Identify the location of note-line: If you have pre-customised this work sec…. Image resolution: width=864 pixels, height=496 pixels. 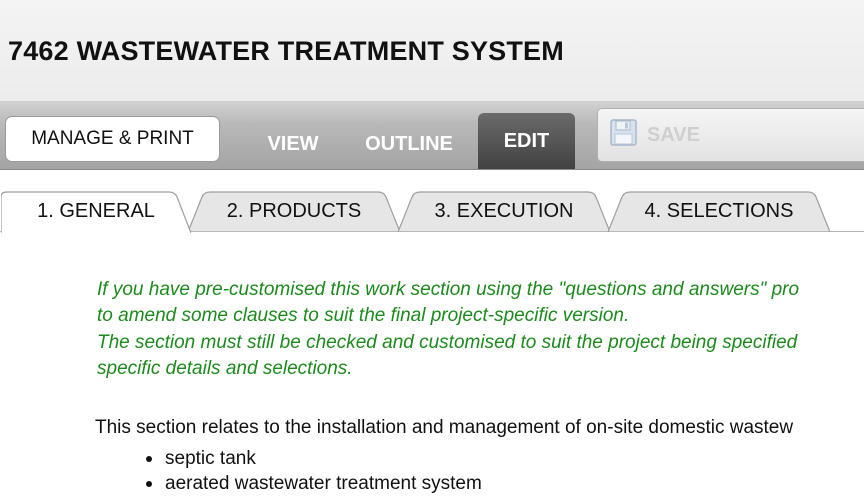
(448, 289).